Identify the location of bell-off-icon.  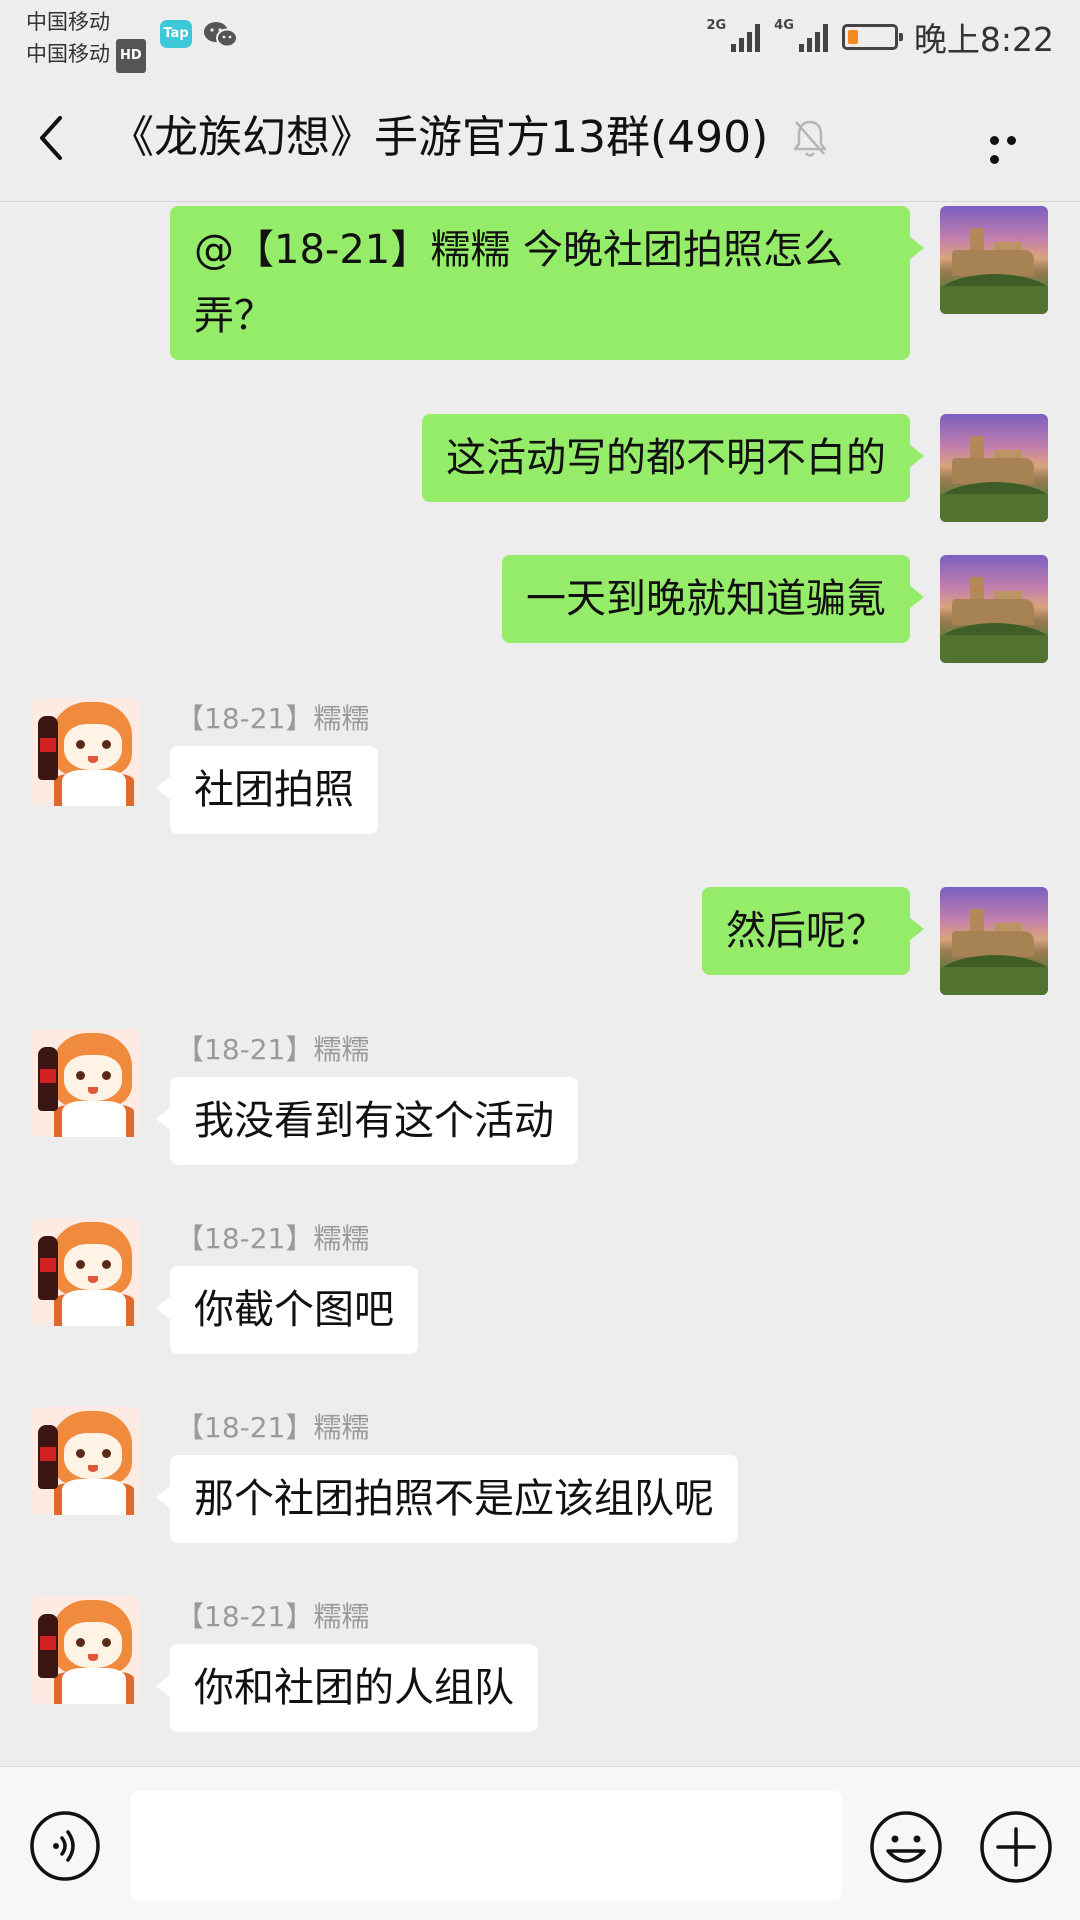
(810, 138).